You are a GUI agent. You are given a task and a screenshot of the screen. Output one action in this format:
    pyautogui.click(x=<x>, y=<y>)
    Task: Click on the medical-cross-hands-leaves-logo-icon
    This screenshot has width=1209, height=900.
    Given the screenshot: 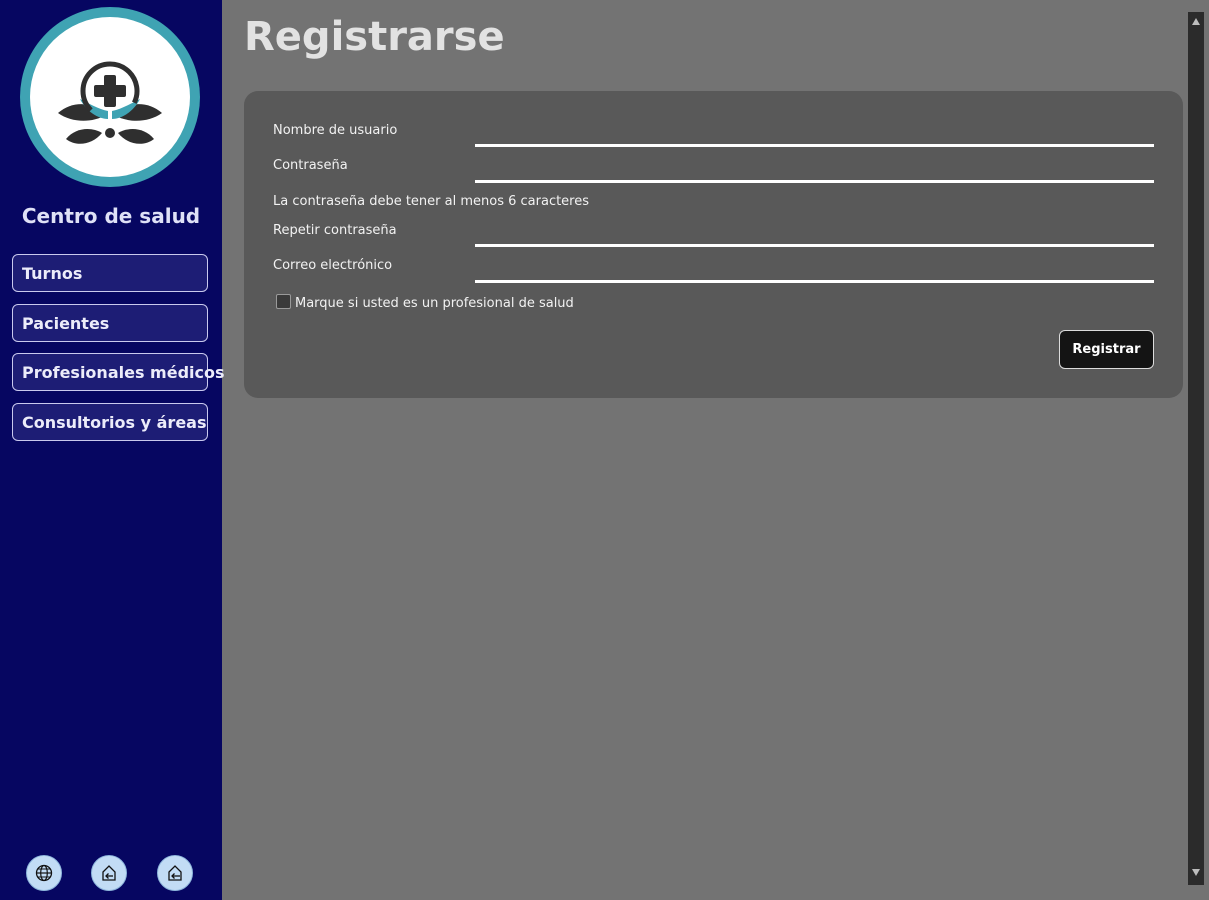 What is the action you would take?
    pyautogui.click(x=110, y=97)
    